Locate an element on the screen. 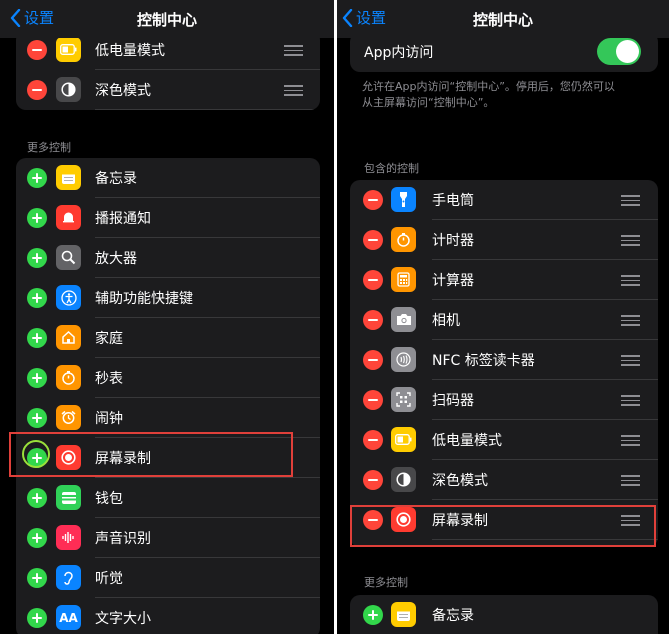  control-label: 钱包 is located at coordinates (109, 499).